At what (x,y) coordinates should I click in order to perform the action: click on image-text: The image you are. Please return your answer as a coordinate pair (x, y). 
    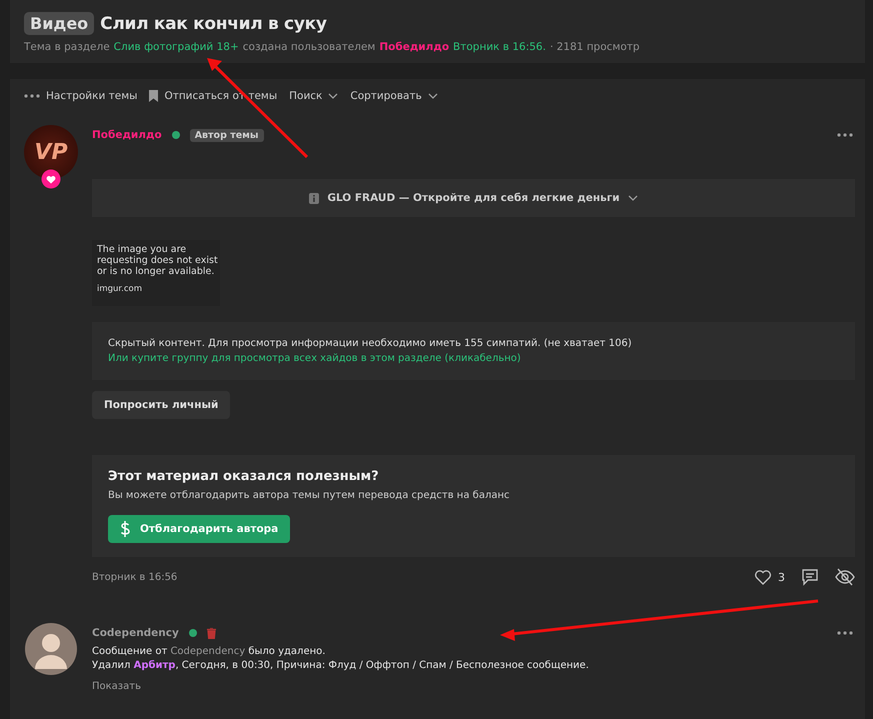
    Looking at the image, I should click on (142, 249).